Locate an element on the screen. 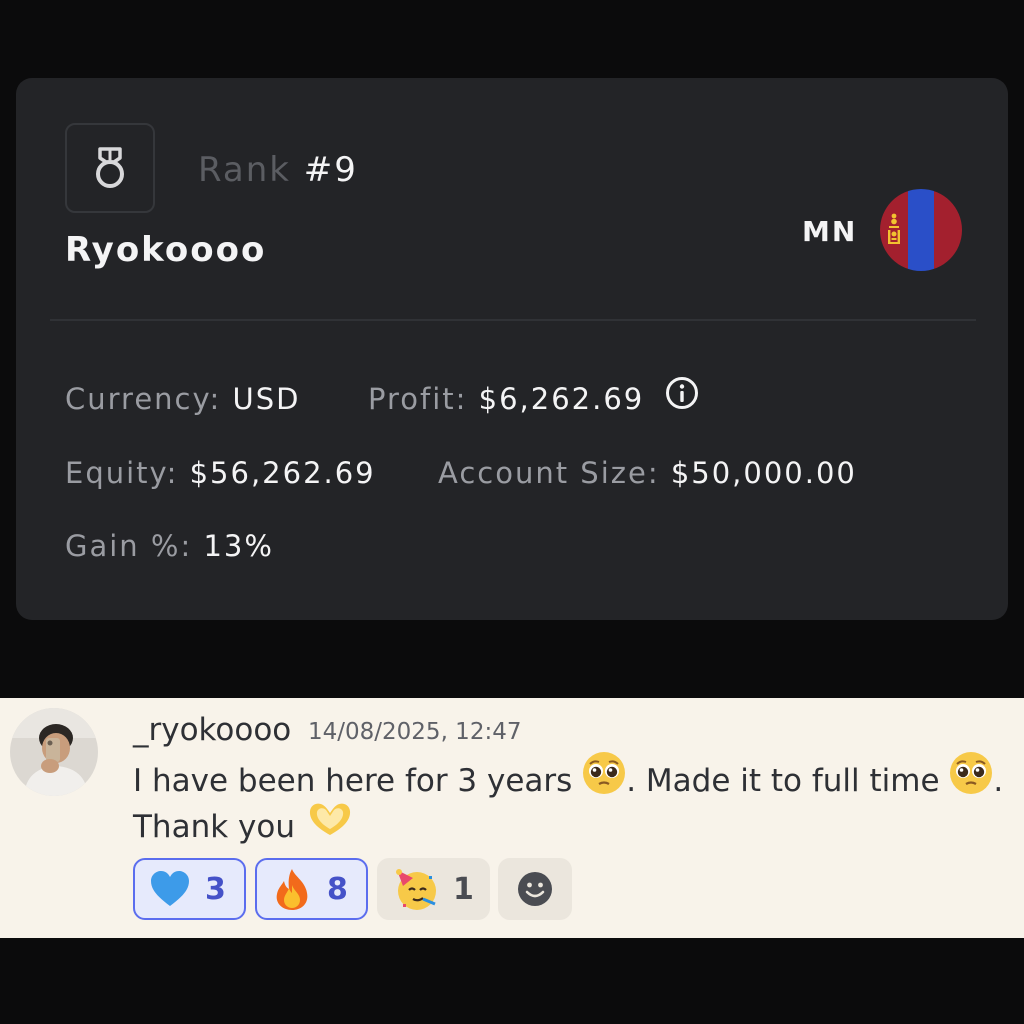 This screenshot has height=1024, width=1024. stat-value: 13% is located at coordinates (238, 546).